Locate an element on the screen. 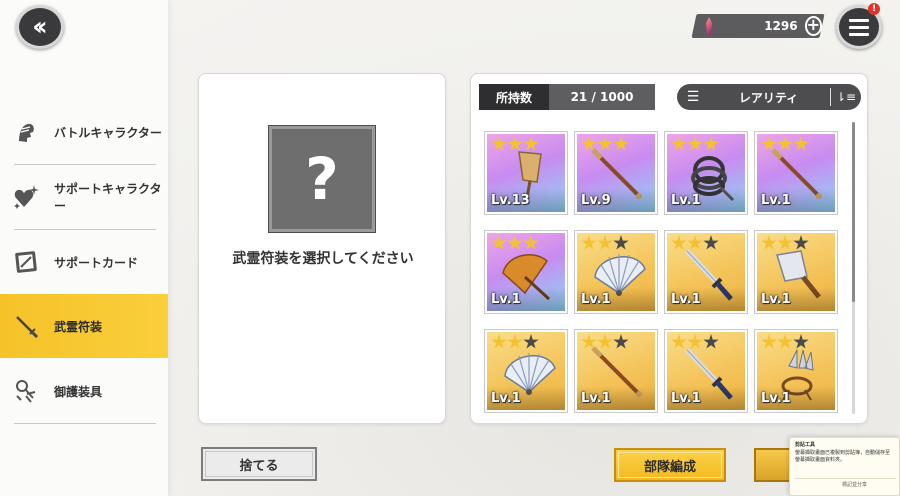 Image resolution: width=900 pixels, height=496 pixels. sidebar-item-support-character: サポートキャラクター is located at coordinates (84, 197).